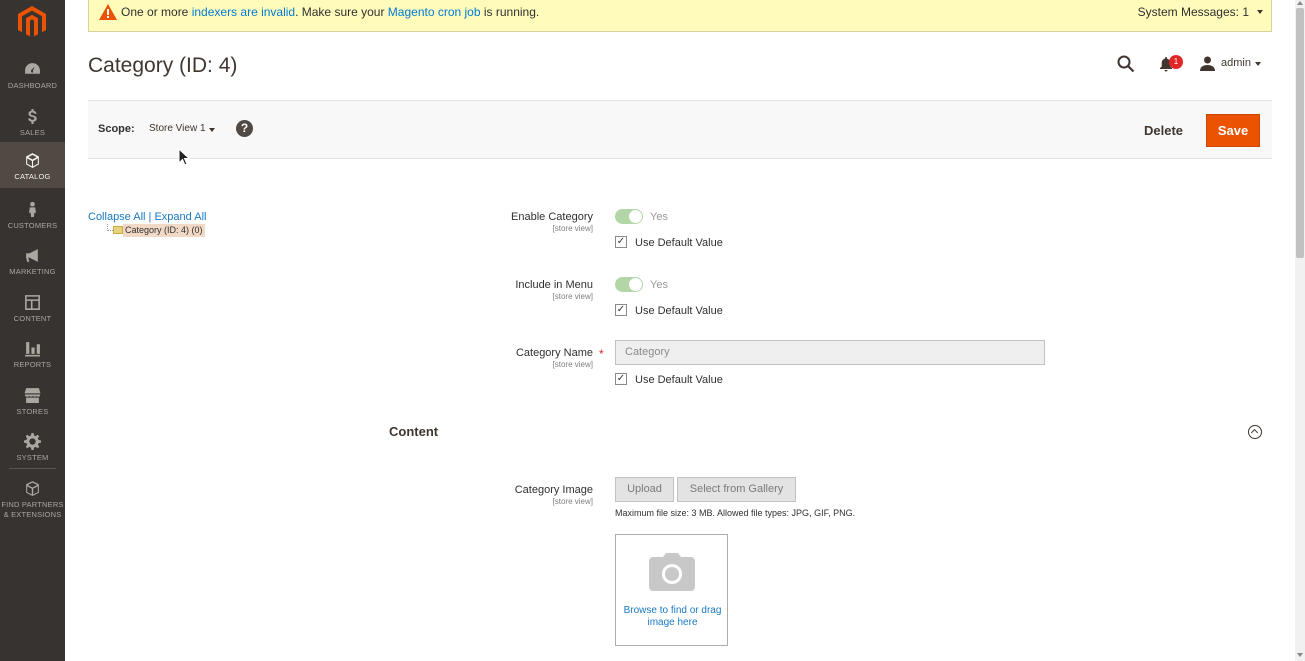 This screenshot has height=661, width=1305. Describe the element at coordinates (672, 617) in the screenshot. I see `dropzone-text: Browse to find or drag image here` at that location.